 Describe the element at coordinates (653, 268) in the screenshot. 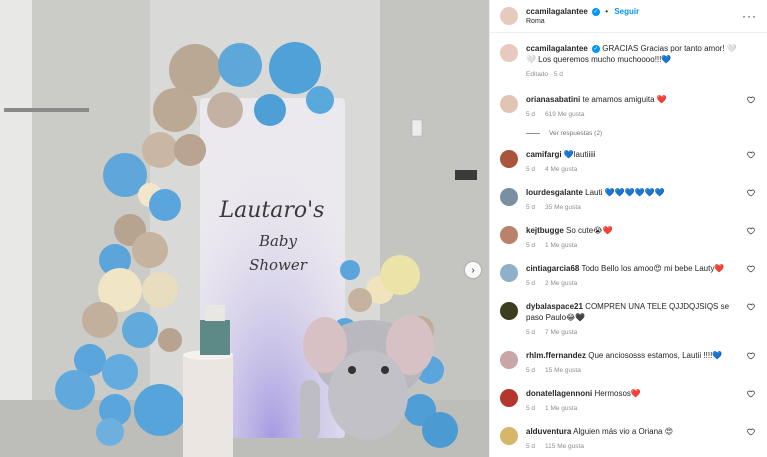

I see `comment-text: Todo Bello los amoo😍 mi bebe Lauty❤️` at that location.